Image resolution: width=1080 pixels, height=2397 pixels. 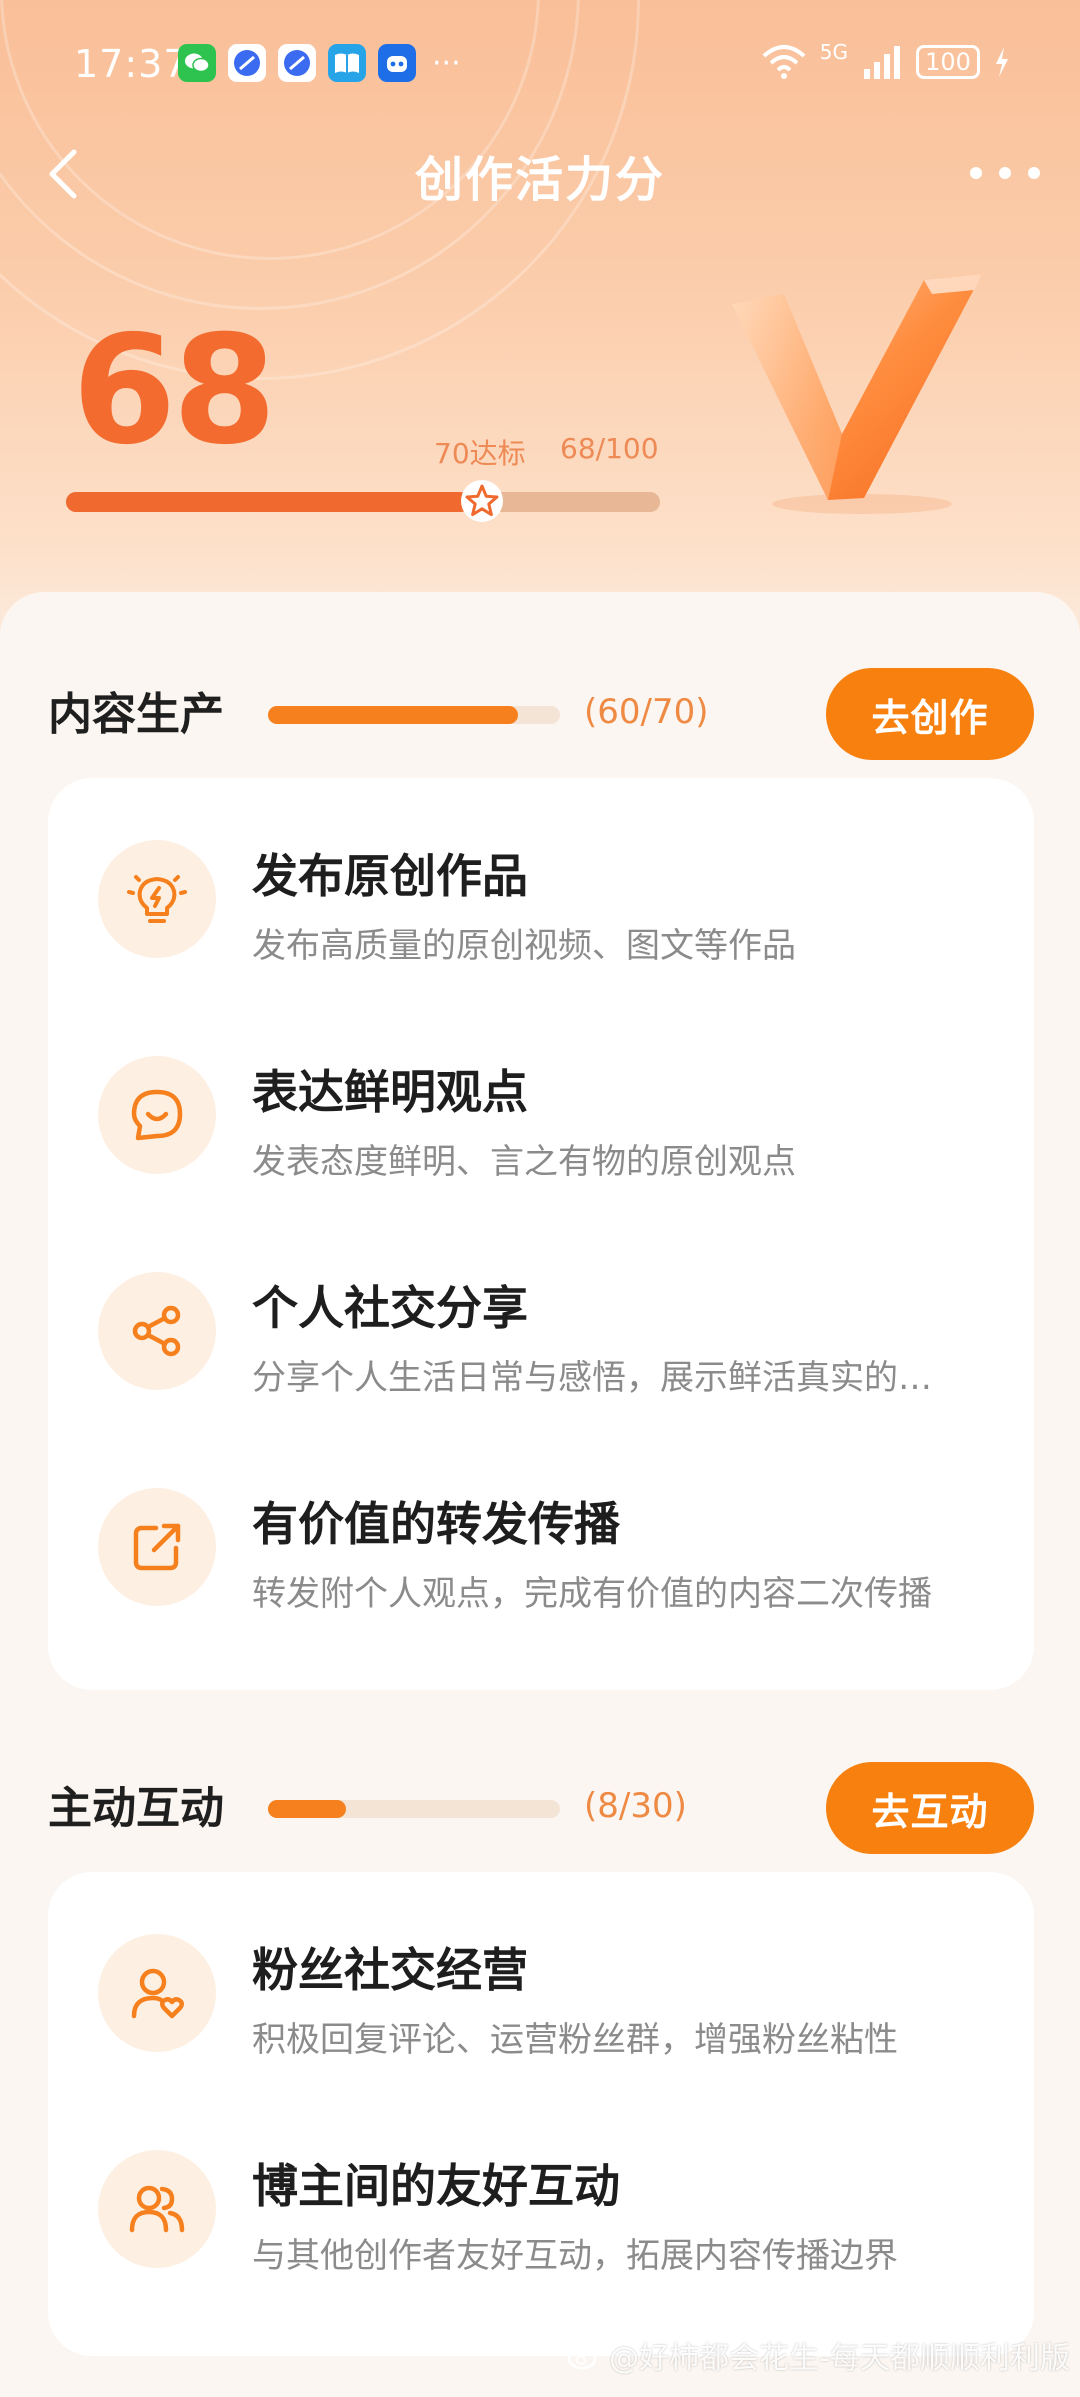 I want to click on item-title: 粉丝社交经营, so click(x=390, y=1970).